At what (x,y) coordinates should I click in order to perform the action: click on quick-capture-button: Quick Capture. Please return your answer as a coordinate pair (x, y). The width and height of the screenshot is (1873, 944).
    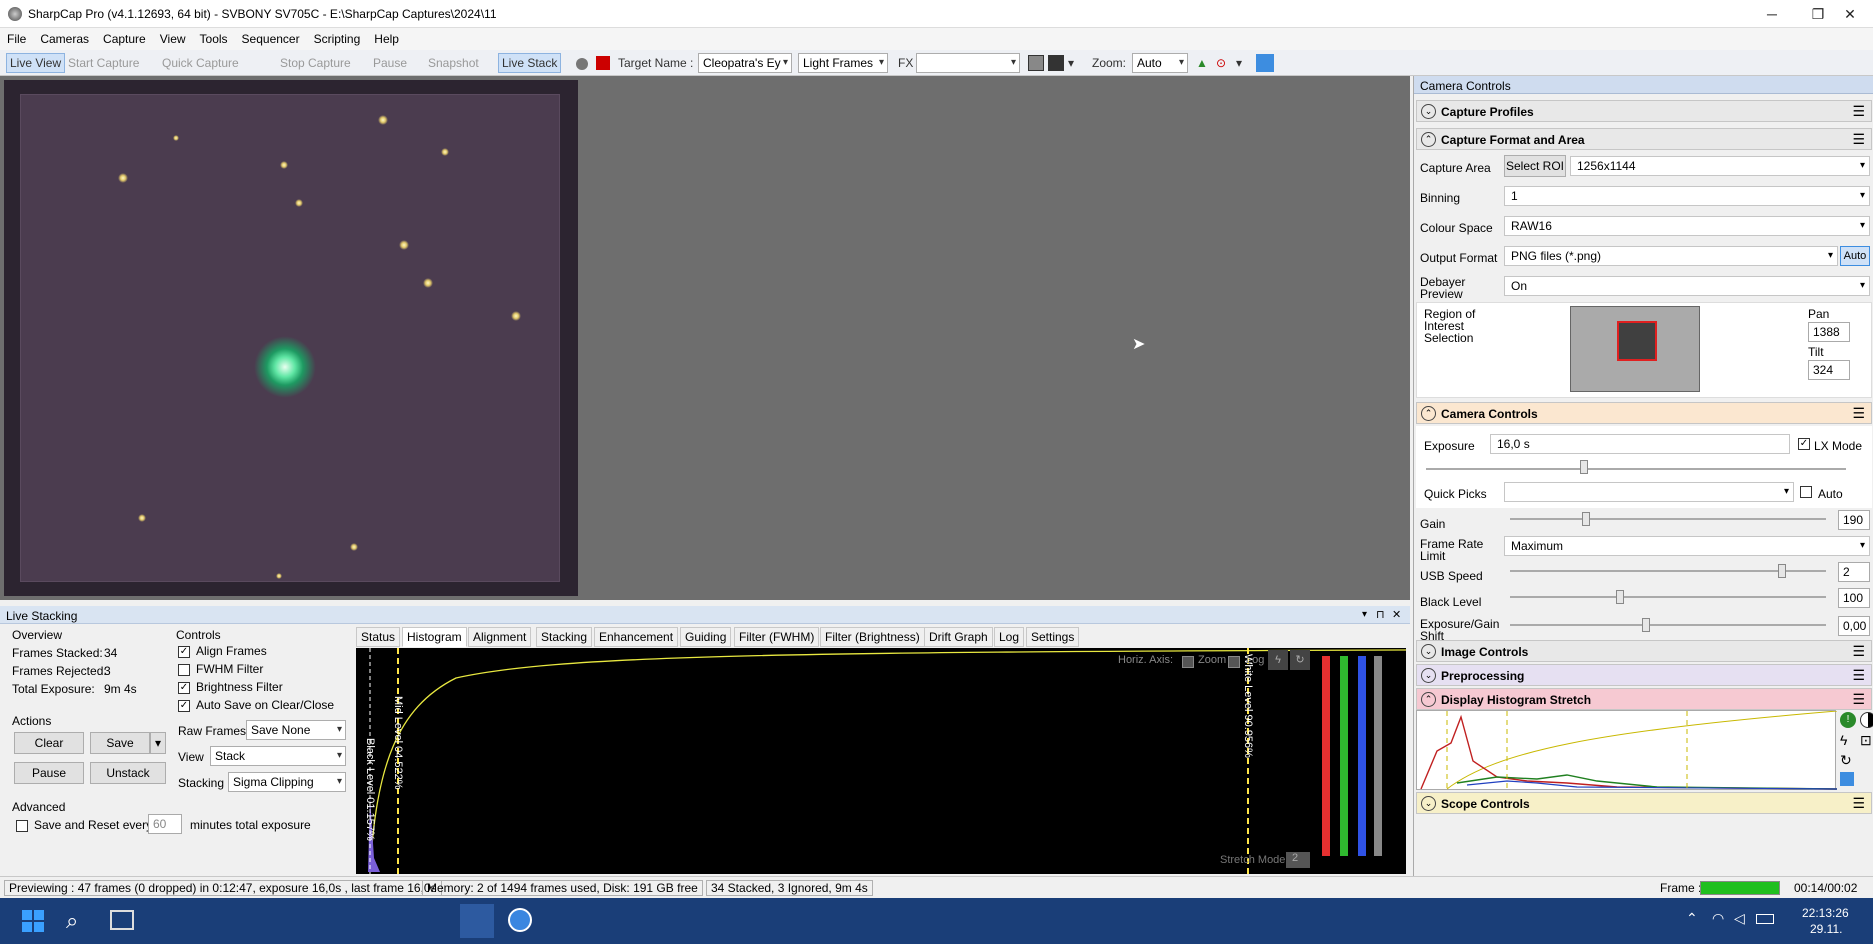
    Looking at the image, I should click on (200, 63).